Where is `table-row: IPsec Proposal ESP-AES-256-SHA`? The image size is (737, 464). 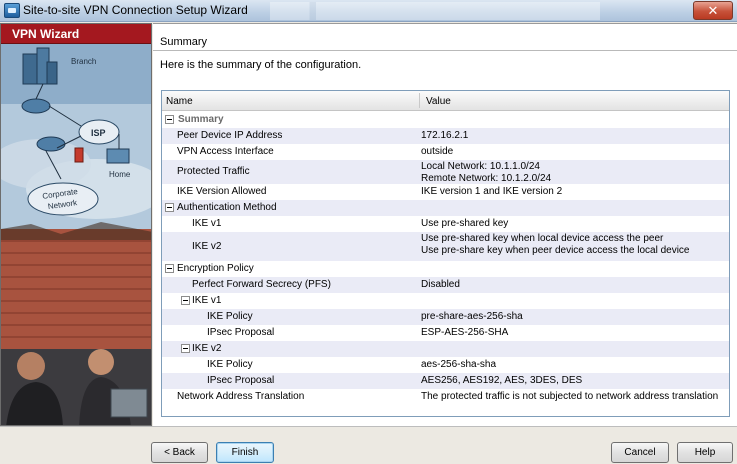 table-row: IPsec Proposal ESP-AES-256-SHA is located at coordinates (445, 333).